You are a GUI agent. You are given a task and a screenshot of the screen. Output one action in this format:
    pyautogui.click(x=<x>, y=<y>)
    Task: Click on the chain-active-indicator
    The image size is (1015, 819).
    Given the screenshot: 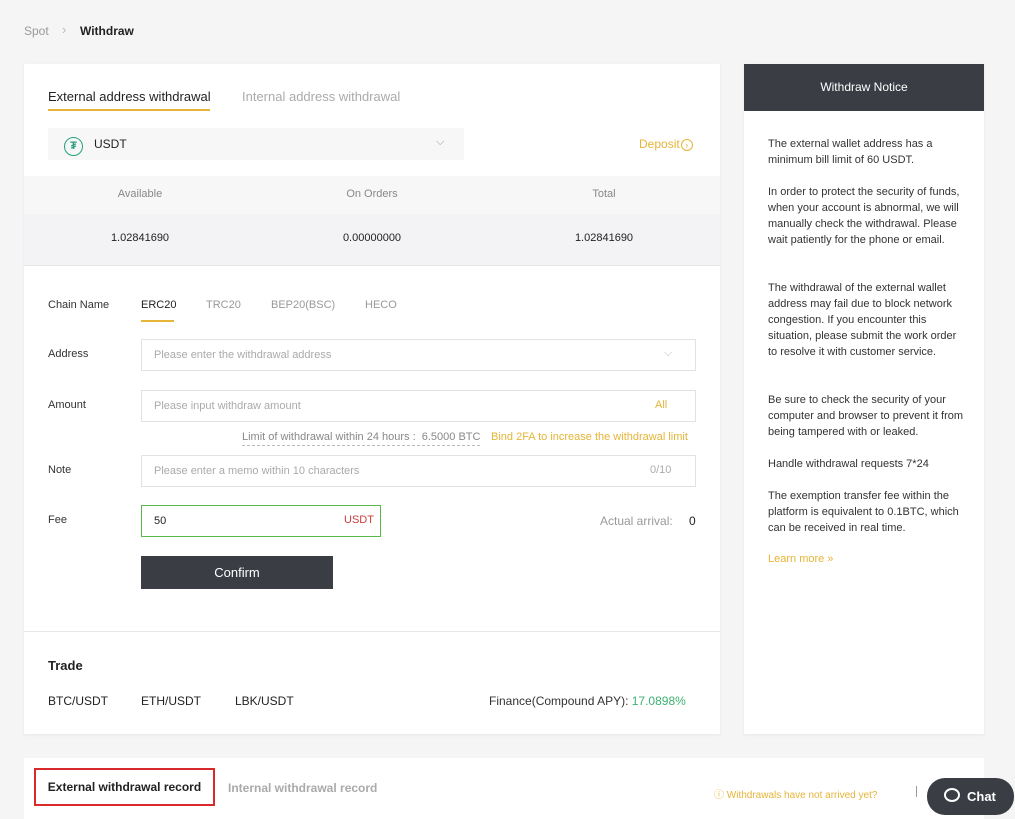 What is the action you would take?
    pyautogui.click(x=157, y=321)
    